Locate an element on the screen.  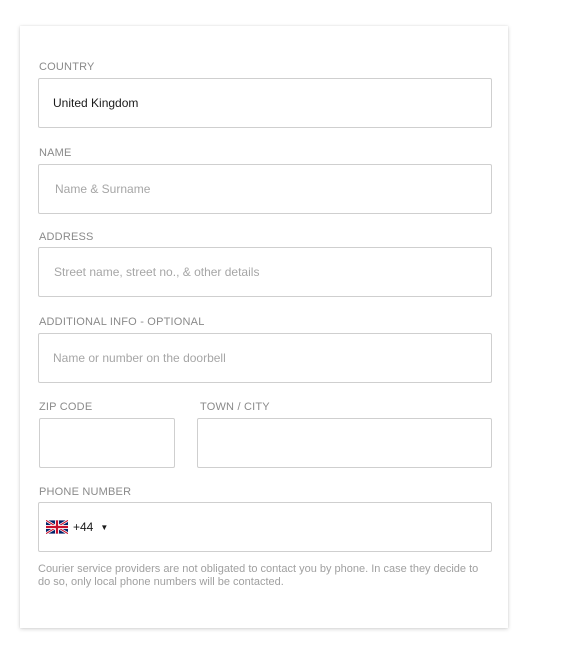
country-select: United Kingdom is located at coordinates (265, 103).